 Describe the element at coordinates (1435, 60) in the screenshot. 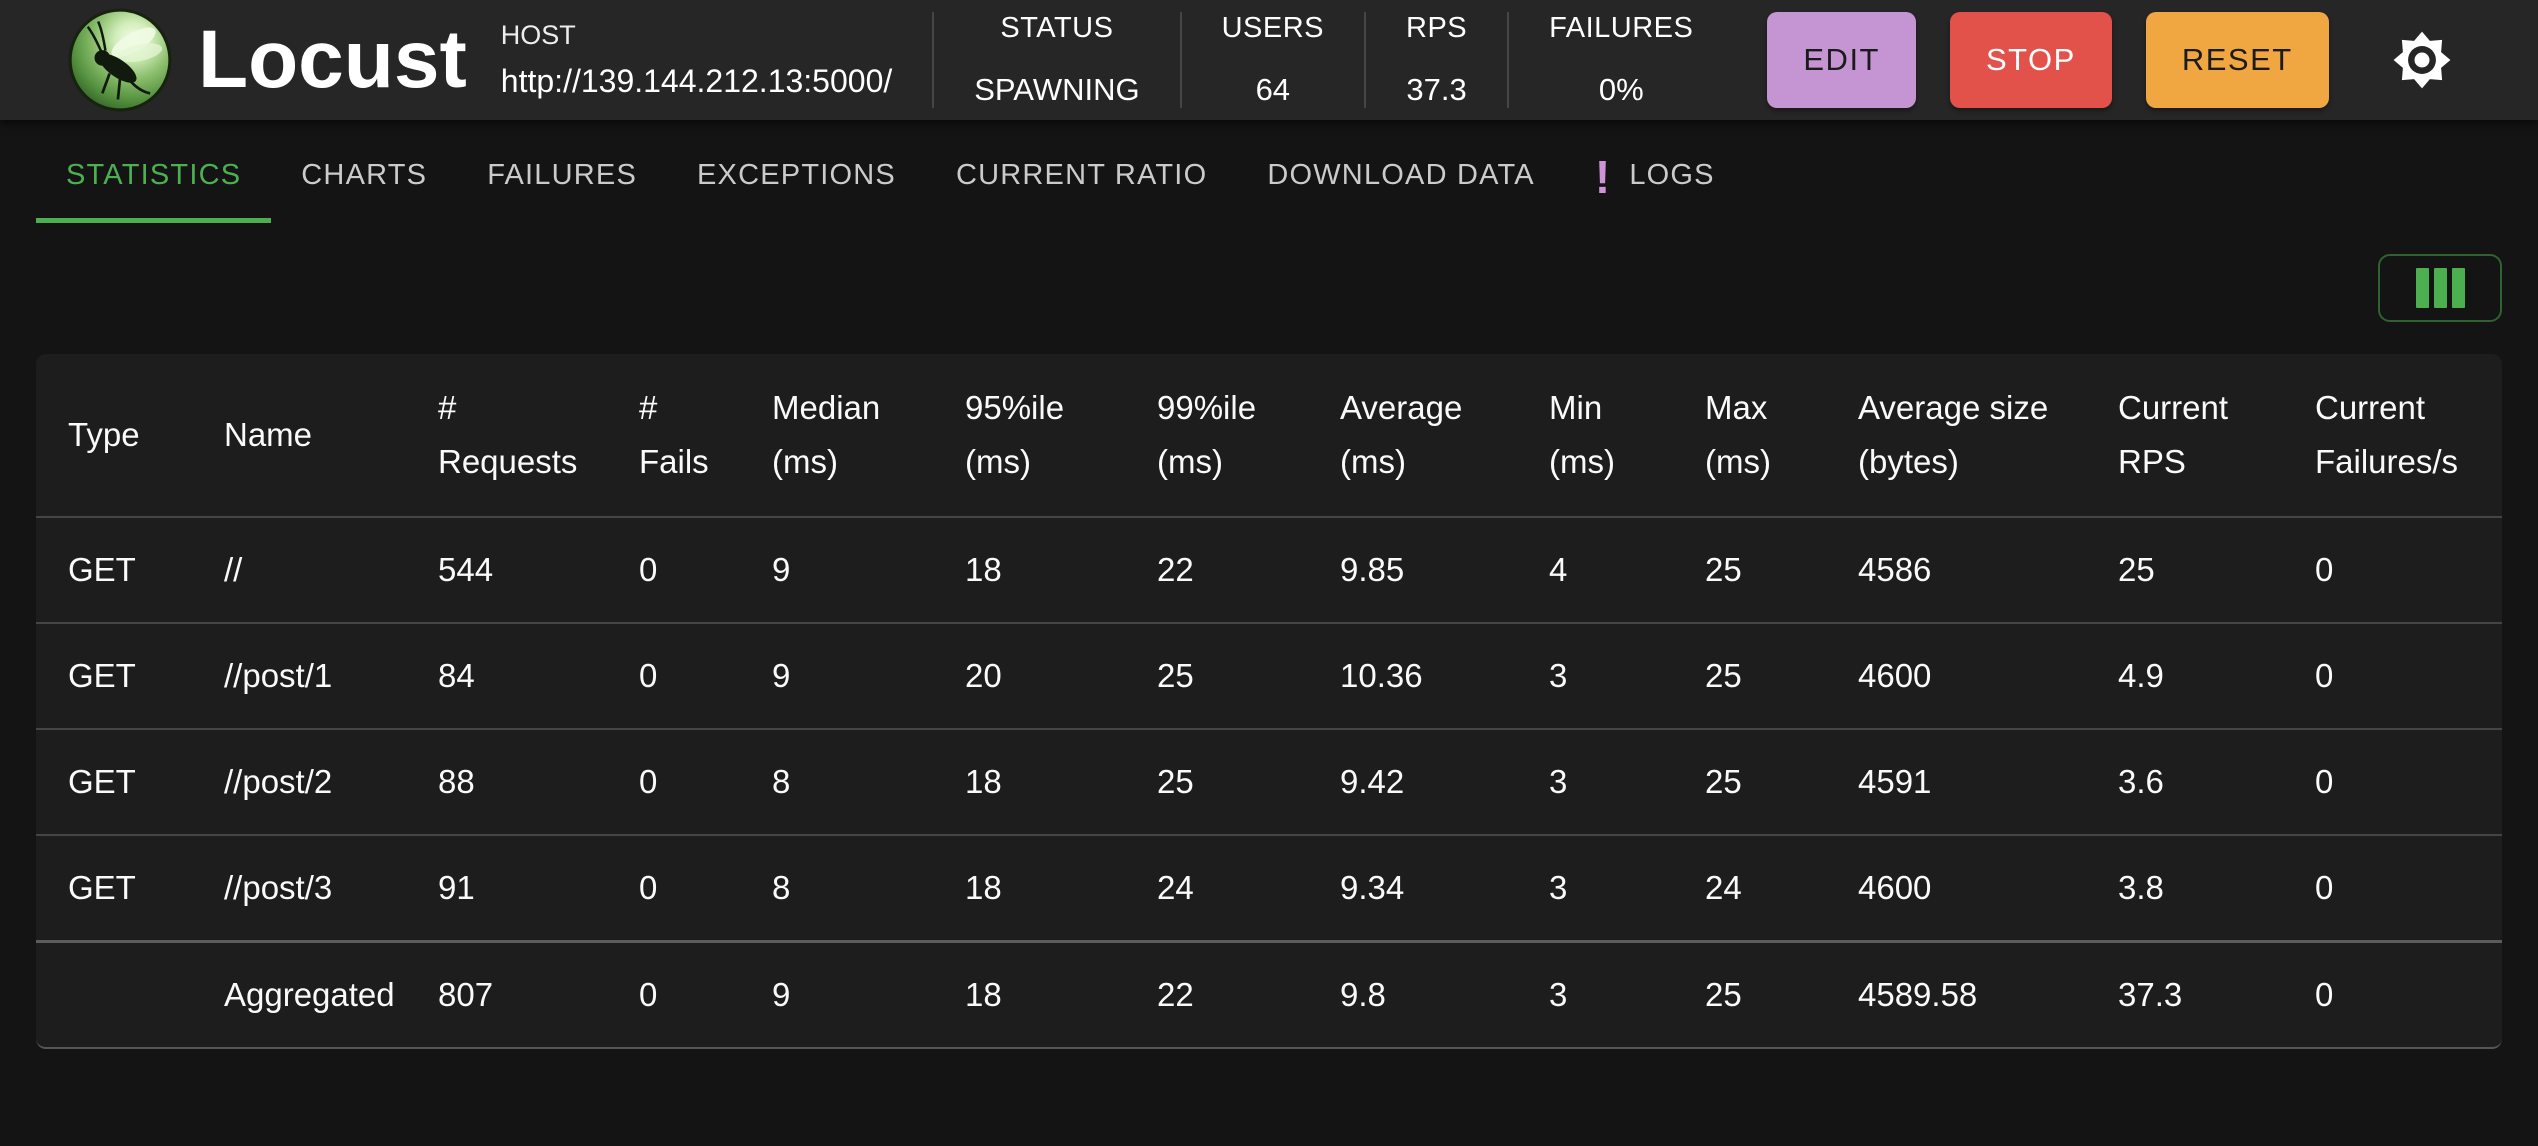

I see `rps-stat: RPS 37.3` at that location.